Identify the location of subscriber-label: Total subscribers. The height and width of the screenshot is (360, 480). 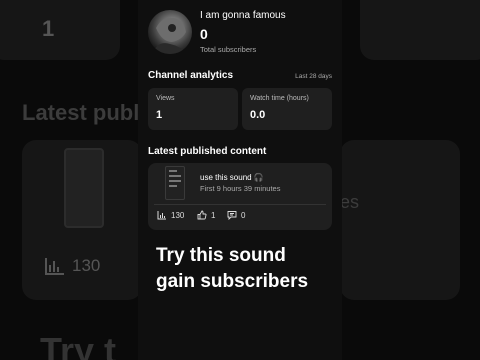
(228, 49).